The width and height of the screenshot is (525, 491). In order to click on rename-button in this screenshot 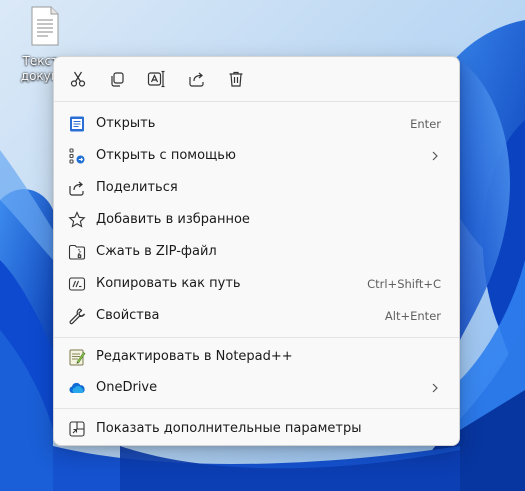, I will do `click(156, 79)`.